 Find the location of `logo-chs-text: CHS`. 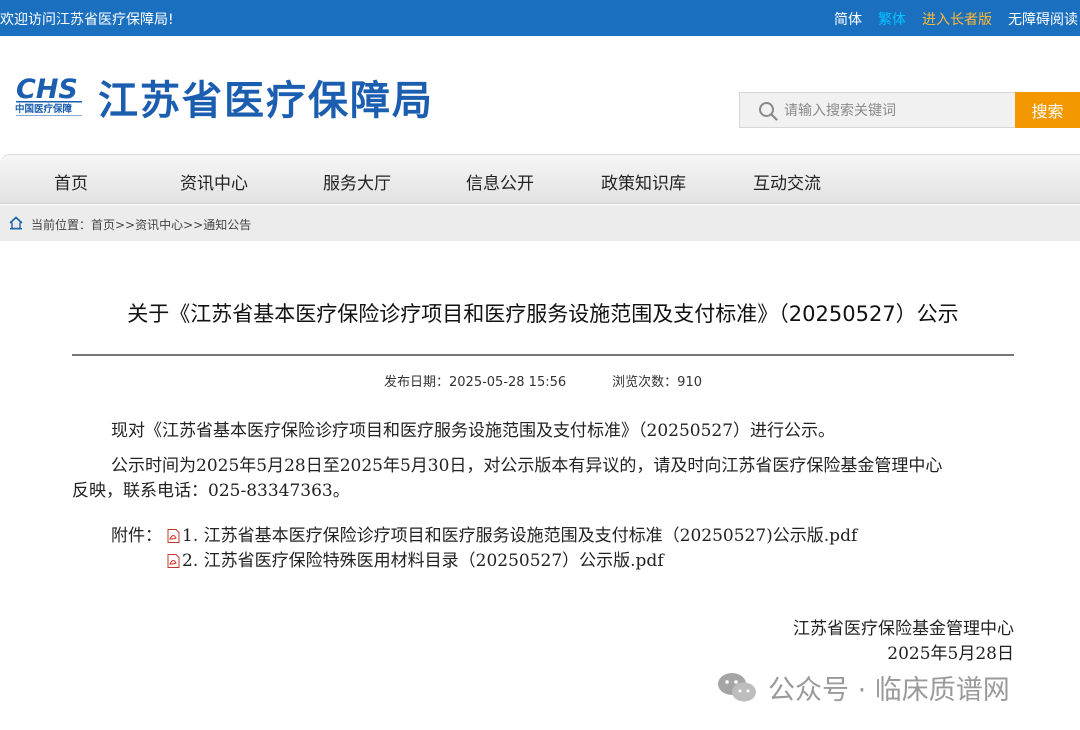

logo-chs-text: CHS is located at coordinates (47, 89).